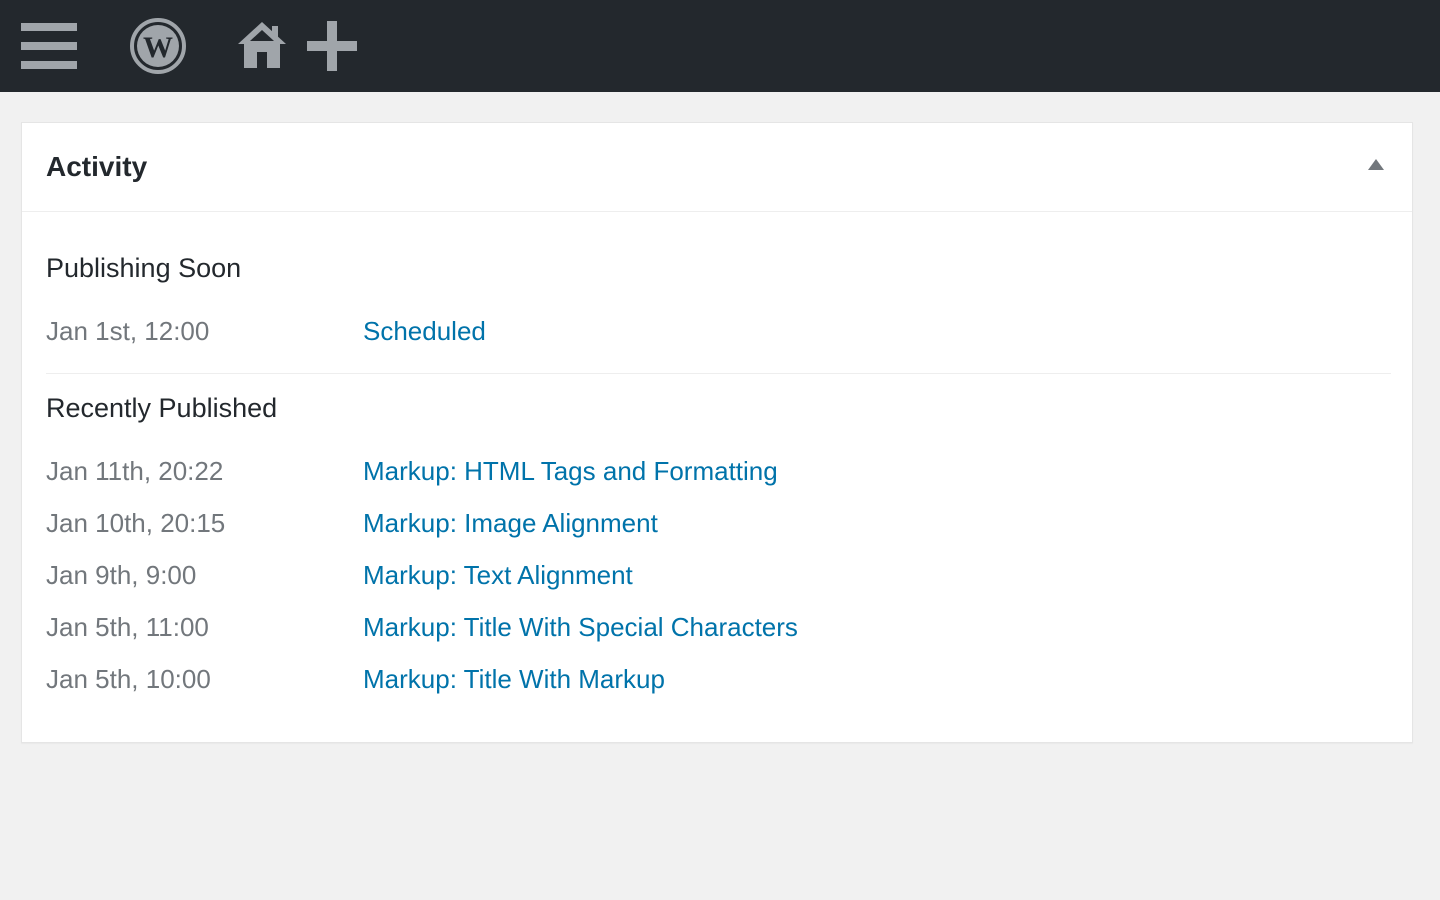 This screenshot has height=900, width=1440. Describe the element at coordinates (128, 331) in the screenshot. I see `post-date: Jan 1st, 12:00` at that location.